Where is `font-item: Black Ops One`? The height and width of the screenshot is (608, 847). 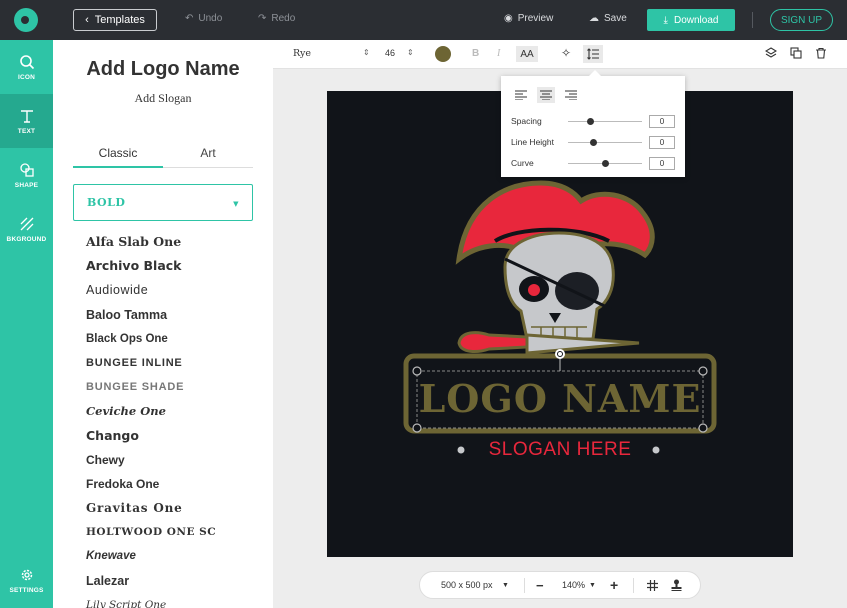
font-item: Black Ops One is located at coordinates (171, 339).